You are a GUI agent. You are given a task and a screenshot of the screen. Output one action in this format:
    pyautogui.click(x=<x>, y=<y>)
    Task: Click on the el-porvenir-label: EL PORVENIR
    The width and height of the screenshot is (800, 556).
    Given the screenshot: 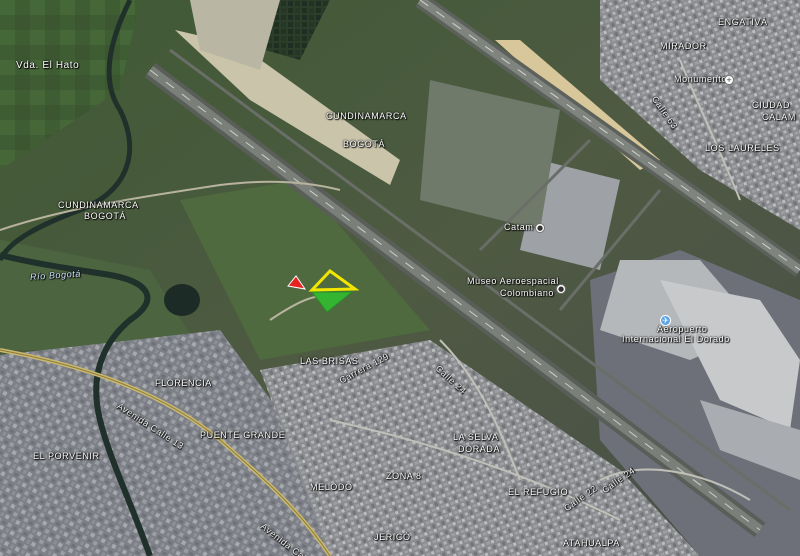 What is the action you would take?
    pyautogui.click(x=66, y=456)
    